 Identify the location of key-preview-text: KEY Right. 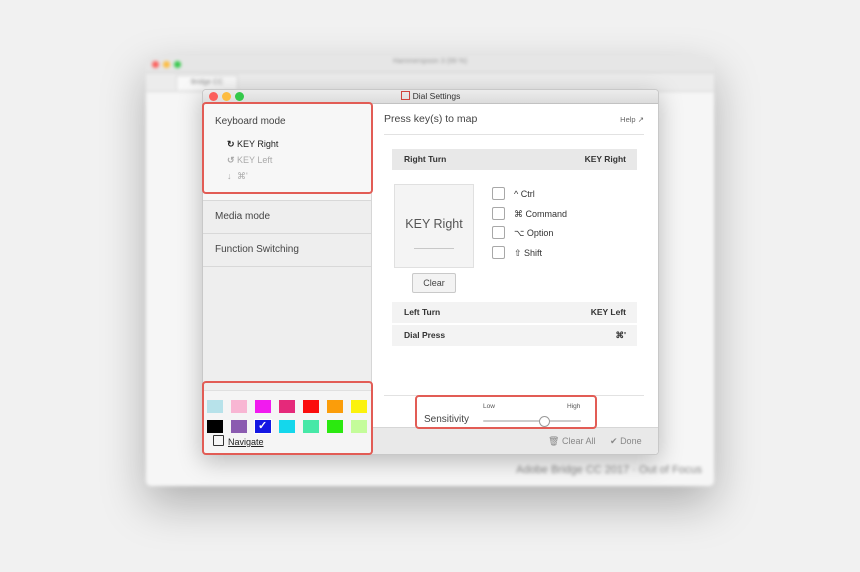
(434, 224).